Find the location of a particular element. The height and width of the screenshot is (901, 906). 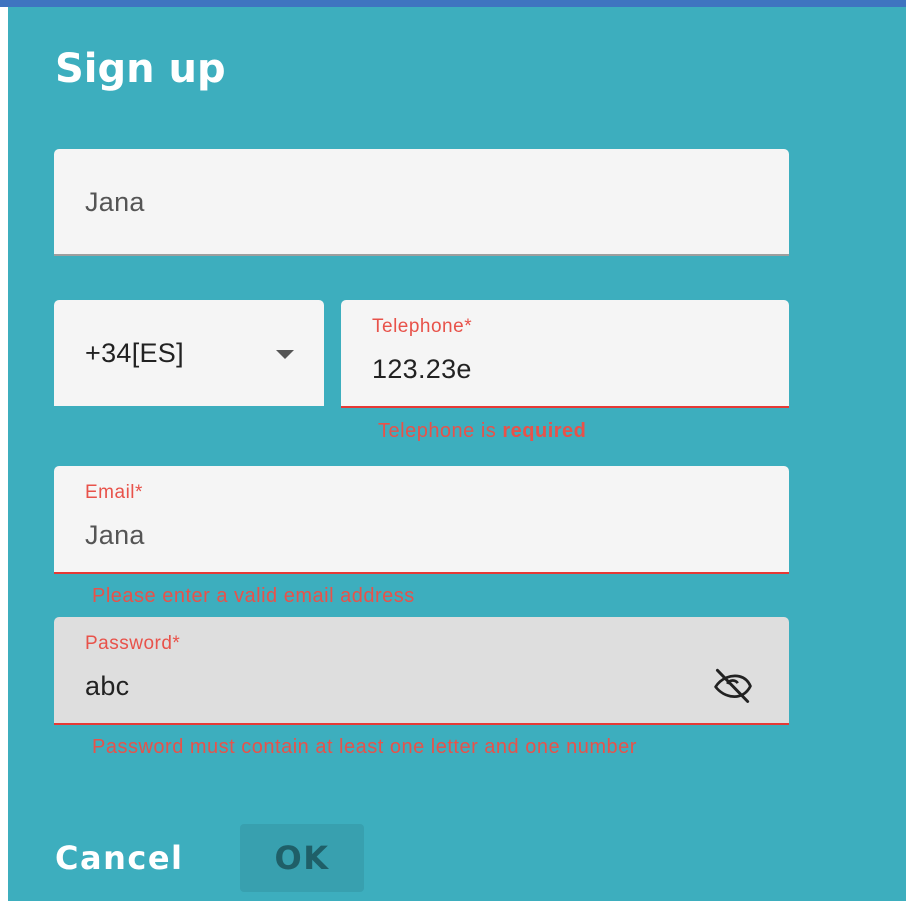

chevron-down-icon is located at coordinates (285, 354).